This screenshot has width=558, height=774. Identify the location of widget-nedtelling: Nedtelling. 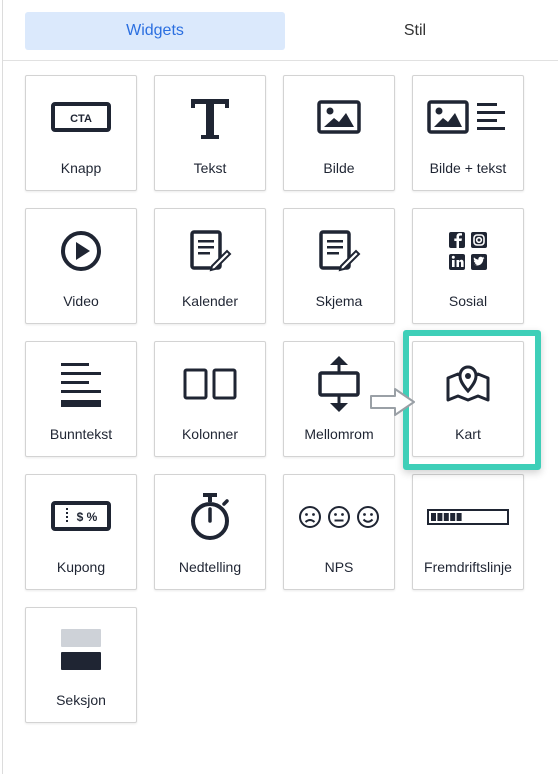
(210, 532).